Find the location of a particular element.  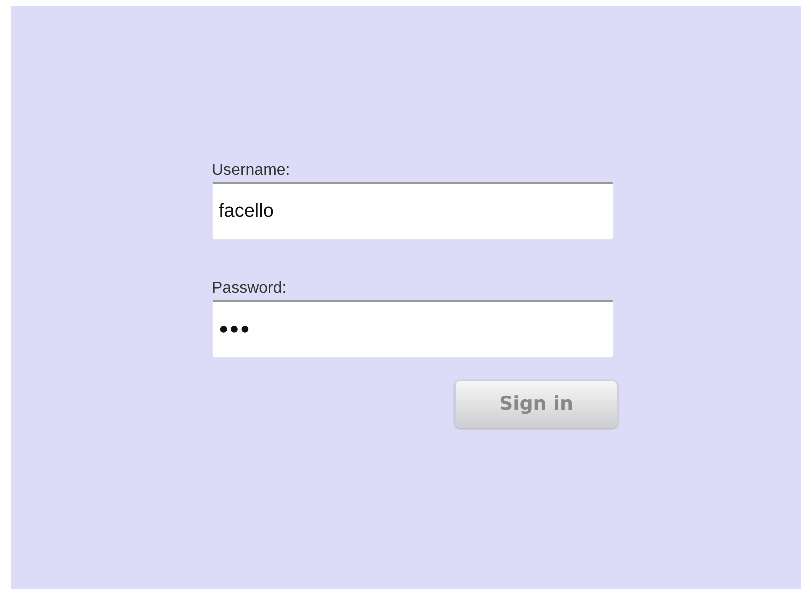

field-label: Username: is located at coordinates (251, 171).